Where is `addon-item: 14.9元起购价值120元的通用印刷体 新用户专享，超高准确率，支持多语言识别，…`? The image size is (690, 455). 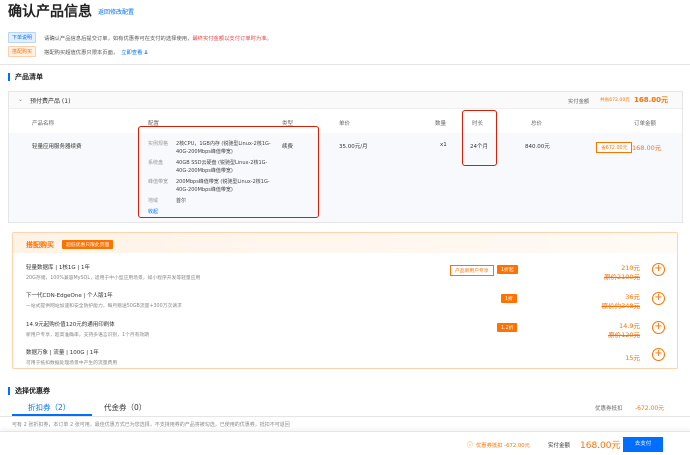 addon-item: 14.9元起购价值120元的通用印刷体 新用户专享，超高准确率，支持多语言识别，… is located at coordinates (87, 329).